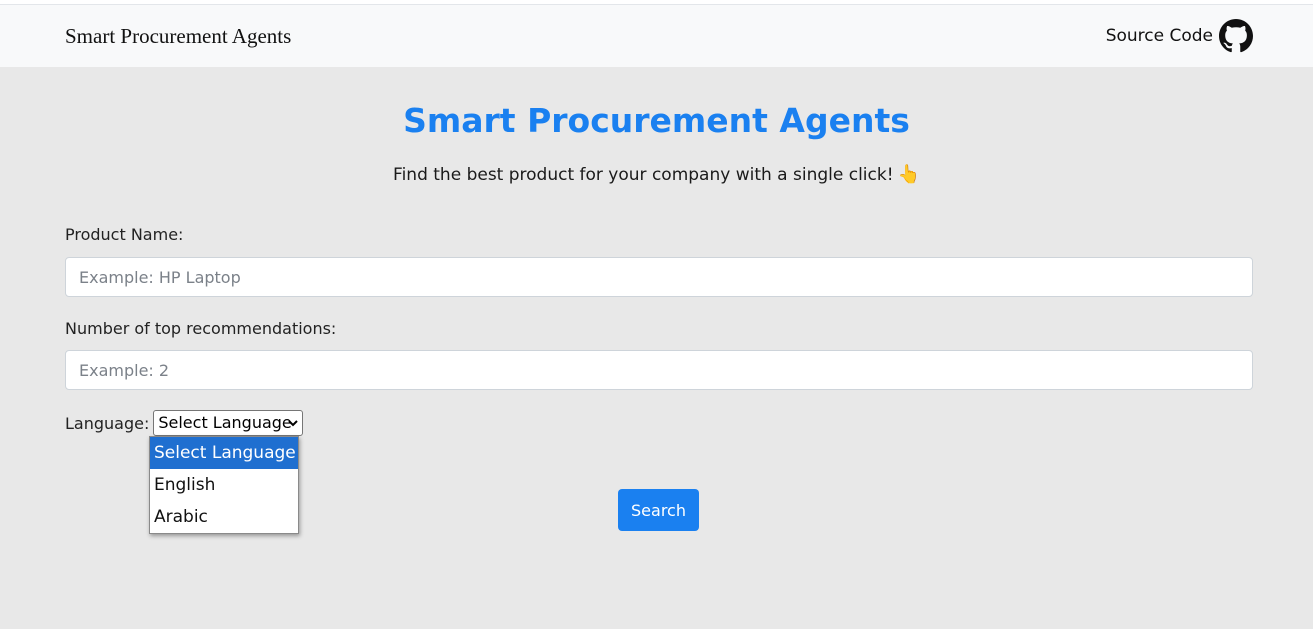 This screenshot has width=1313, height=629. Describe the element at coordinates (658, 510) in the screenshot. I see `search-button: Search` at that location.